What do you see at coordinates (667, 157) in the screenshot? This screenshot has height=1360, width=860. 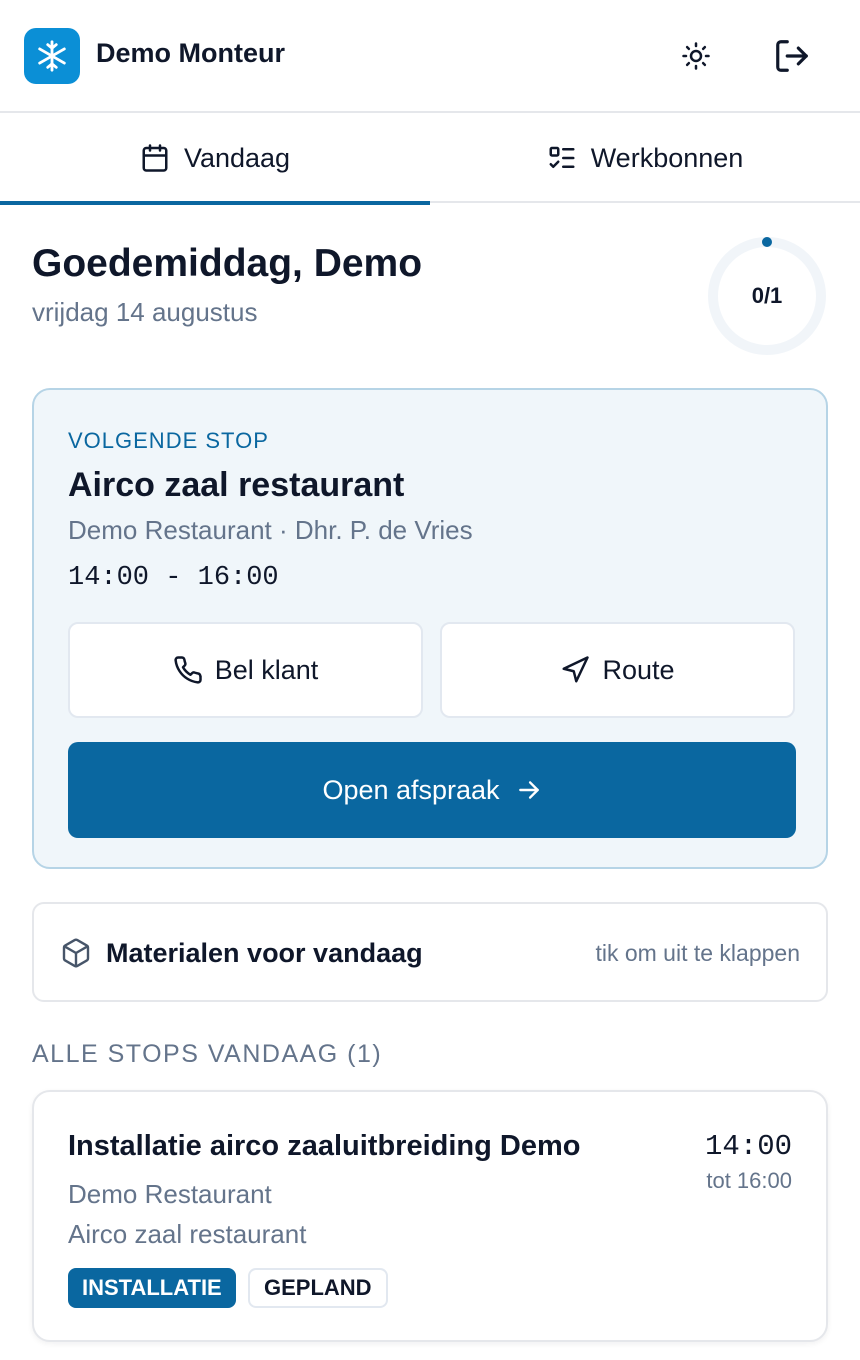 I see `tab-label: Werkbonnen` at bounding box center [667, 157].